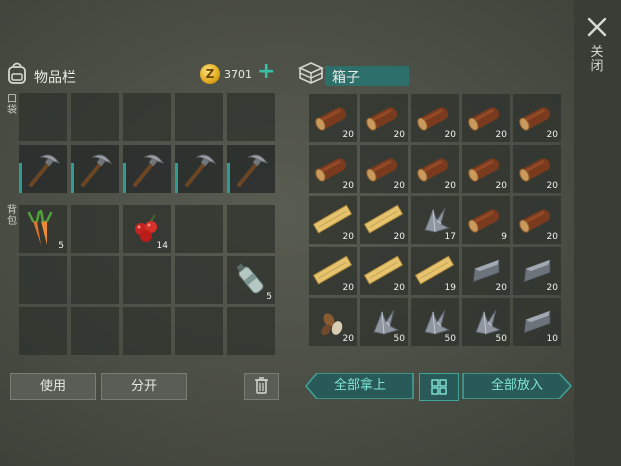 Image resolution: width=621 pixels, height=466 pixels. I want to click on item-quantity: 17, so click(450, 237).